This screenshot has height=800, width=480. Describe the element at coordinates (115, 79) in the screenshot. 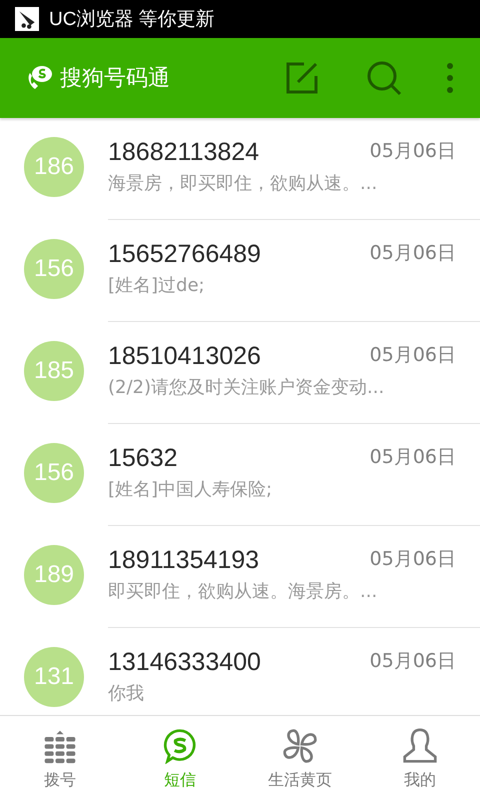

I see `app-title: 搜狗号码通` at that location.